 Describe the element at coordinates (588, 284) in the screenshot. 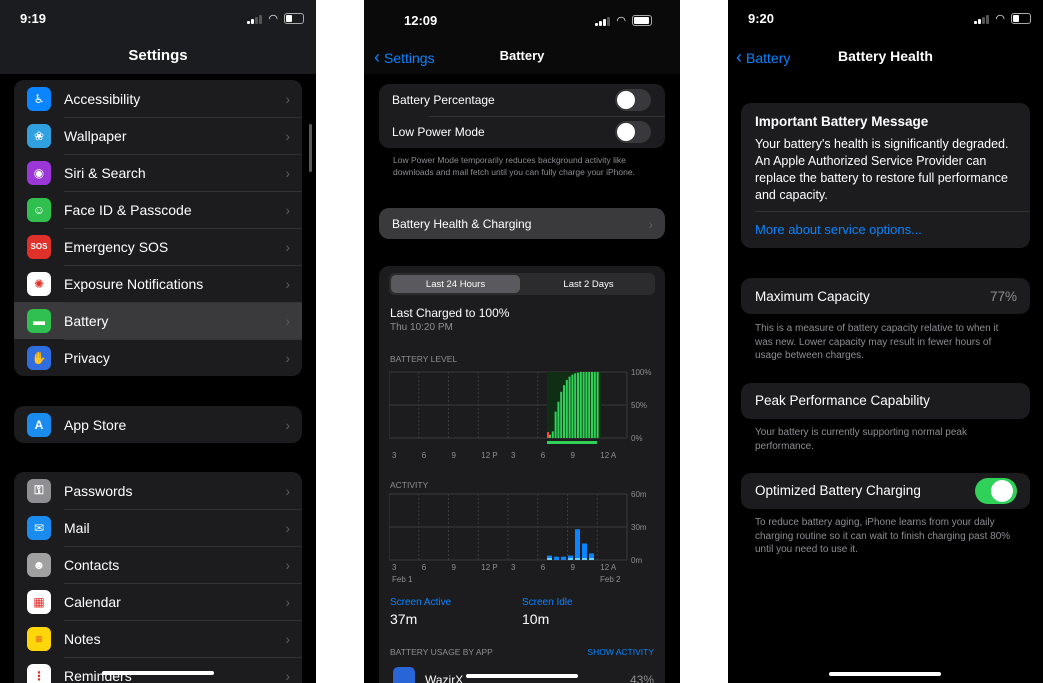

I see `segment-last-2-days: Last 2 Days` at that location.